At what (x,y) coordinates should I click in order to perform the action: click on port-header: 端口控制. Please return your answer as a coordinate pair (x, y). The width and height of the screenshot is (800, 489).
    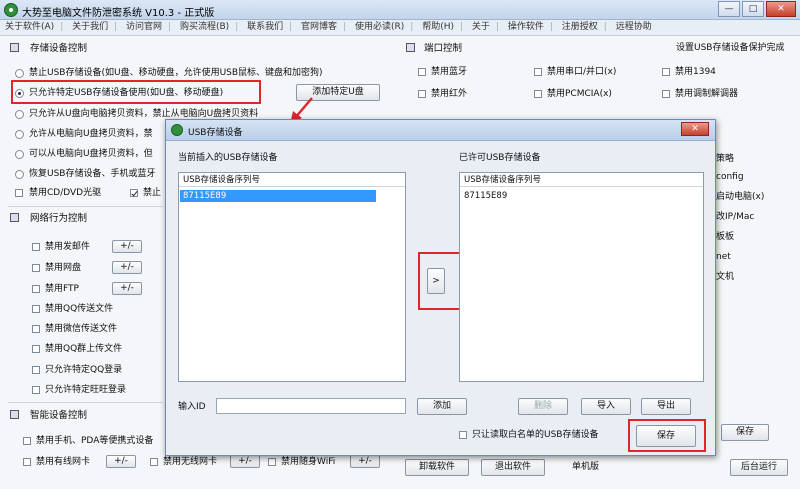
    Looking at the image, I should click on (443, 48).